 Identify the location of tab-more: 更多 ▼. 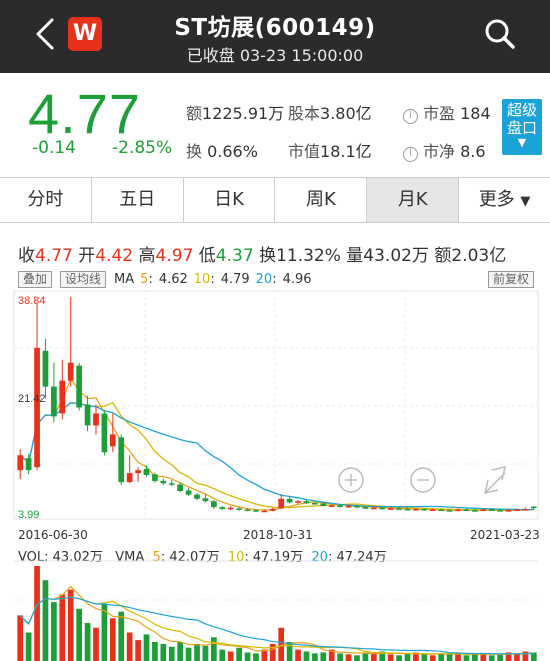
(504, 200).